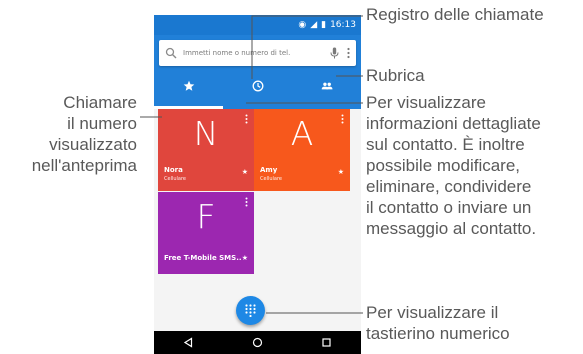 The height and width of the screenshot is (354, 583). Describe the element at coordinates (171, 53) in the screenshot. I see `search-icon` at that location.